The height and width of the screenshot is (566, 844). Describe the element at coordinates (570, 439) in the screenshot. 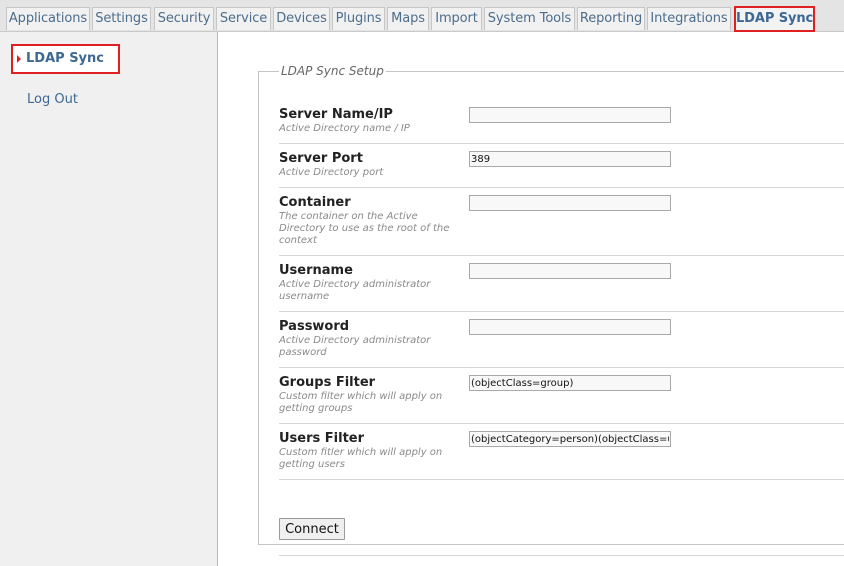

I see `users-filter-input` at that location.